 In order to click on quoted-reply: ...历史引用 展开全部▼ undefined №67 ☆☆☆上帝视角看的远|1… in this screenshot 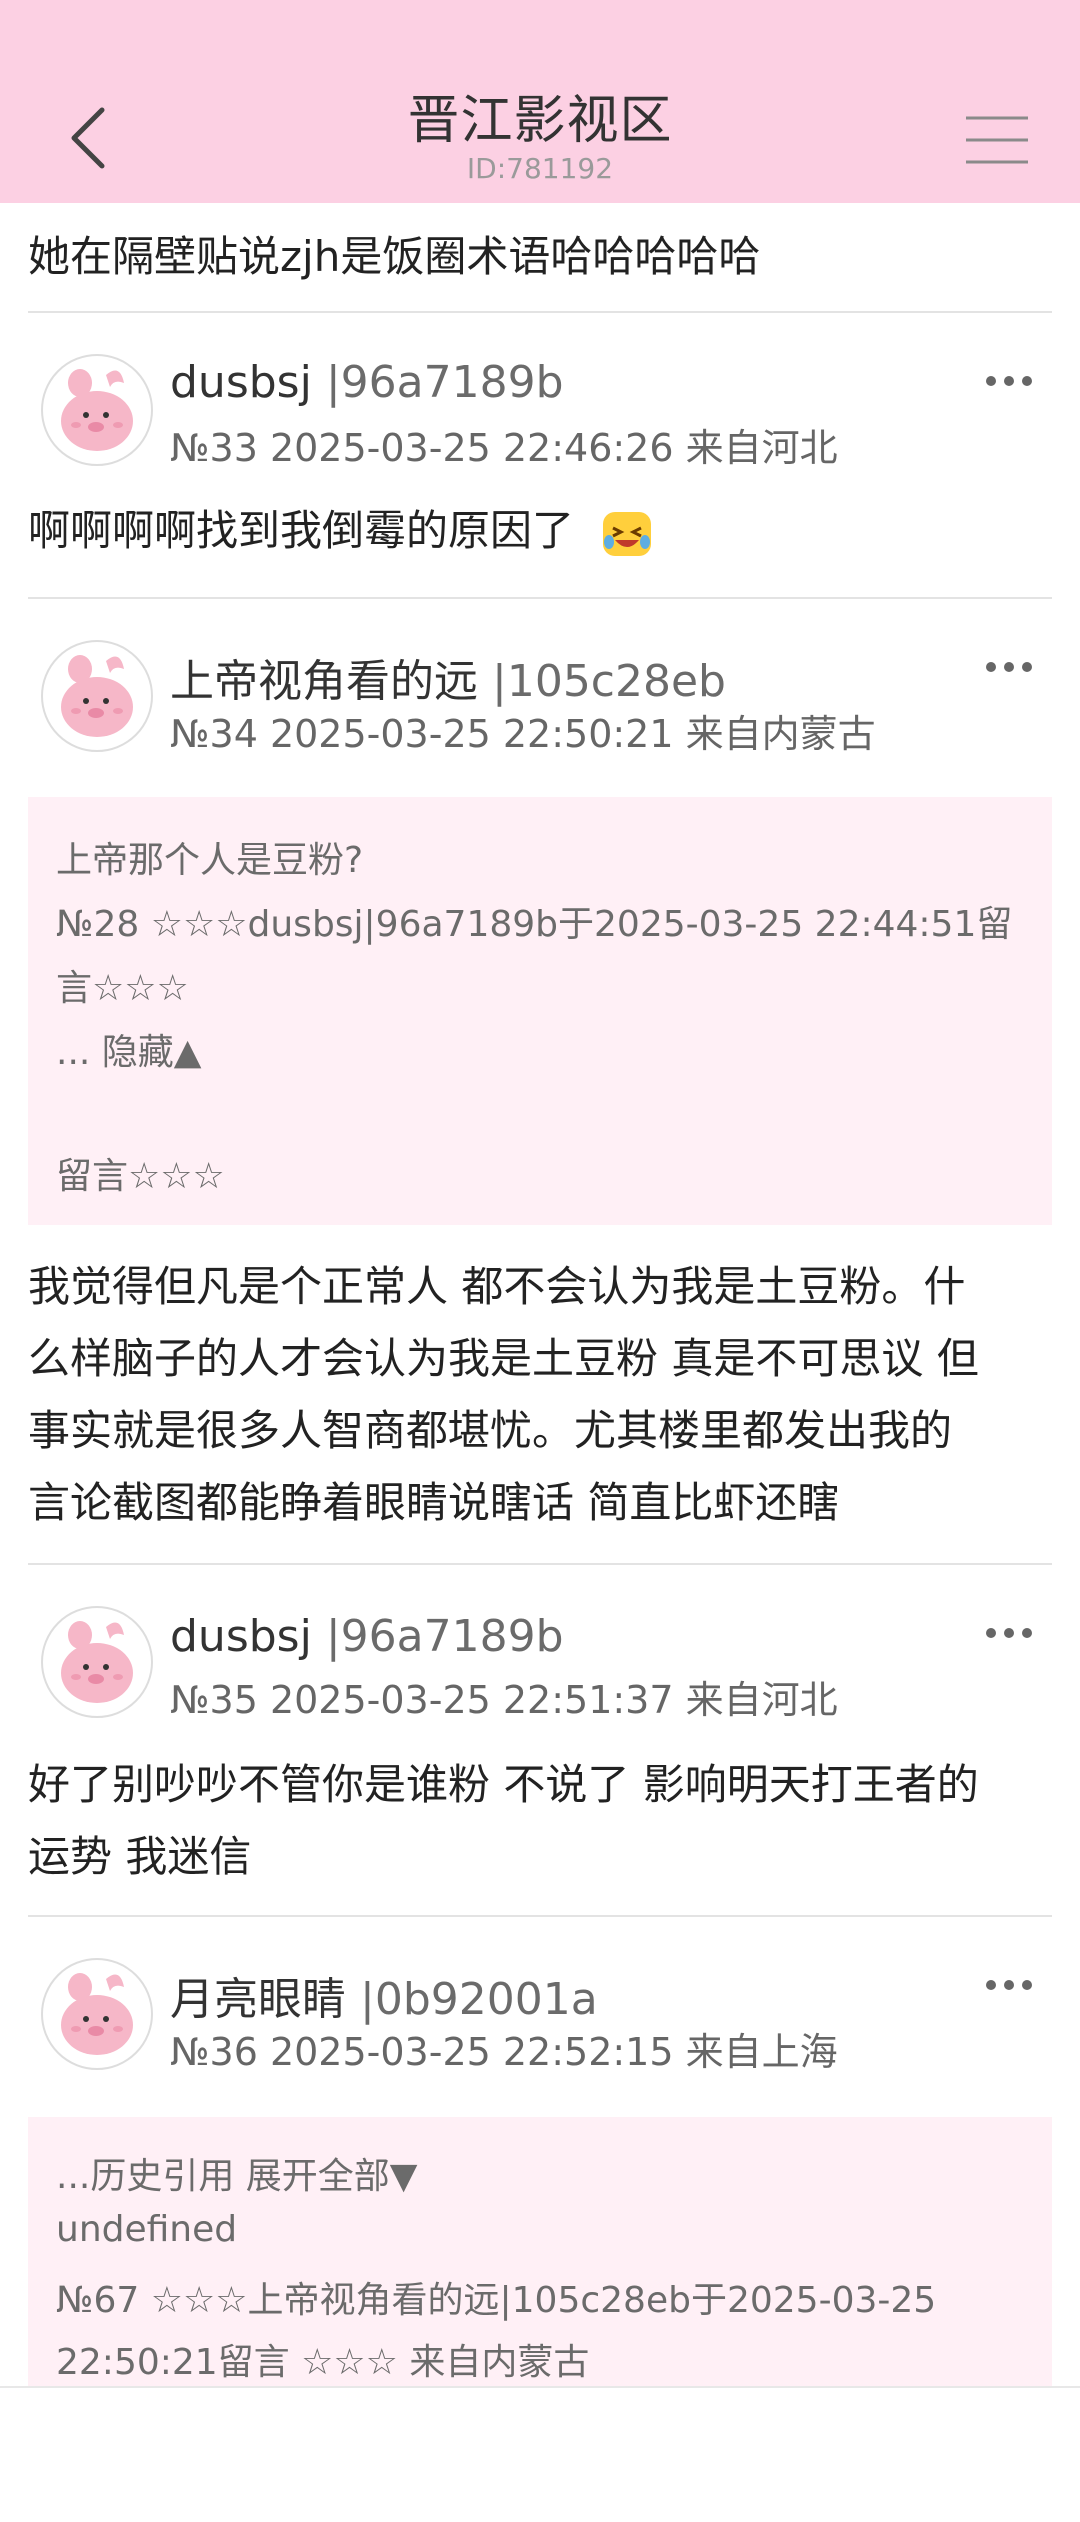, I will do `click(540, 2251)`.